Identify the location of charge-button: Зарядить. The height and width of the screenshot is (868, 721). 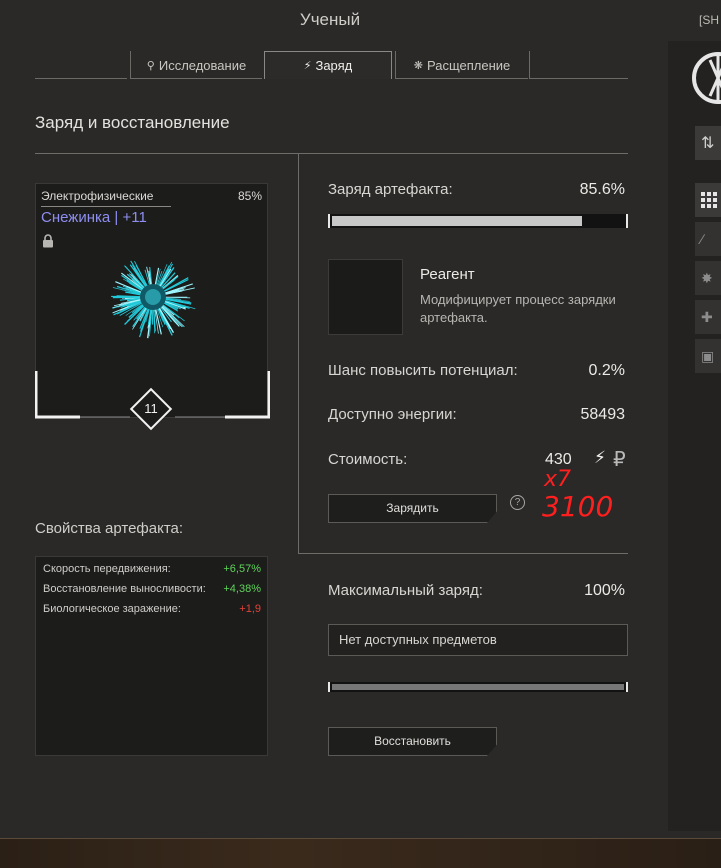
(412, 508).